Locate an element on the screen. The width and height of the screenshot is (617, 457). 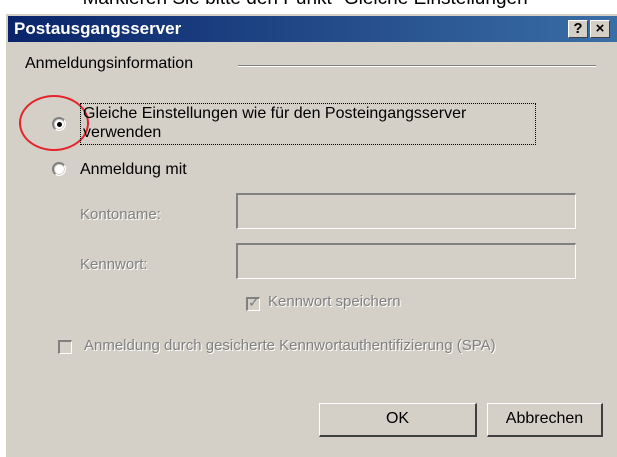
radio-login-with is located at coordinates (59, 169).